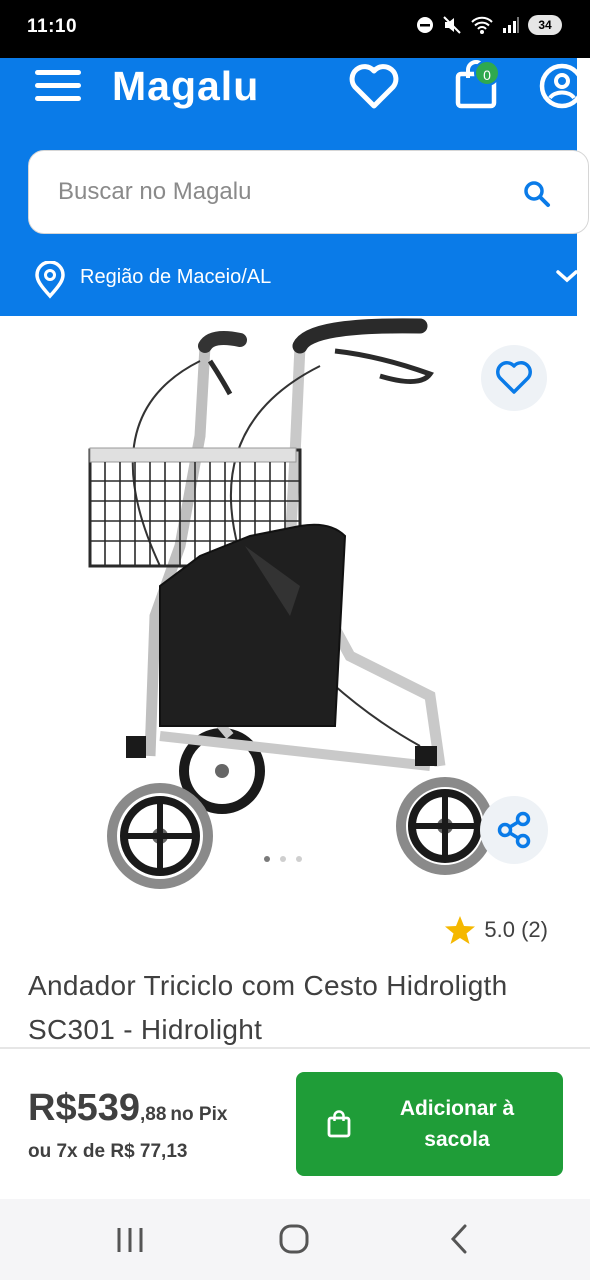 Image resolution: width=590 pixels, height=1280 pixels. What do you see at coordinates (516, 929) in the screenshot?
I see `rating-value: 5.0 (2)` at bounding box center [516, 929].